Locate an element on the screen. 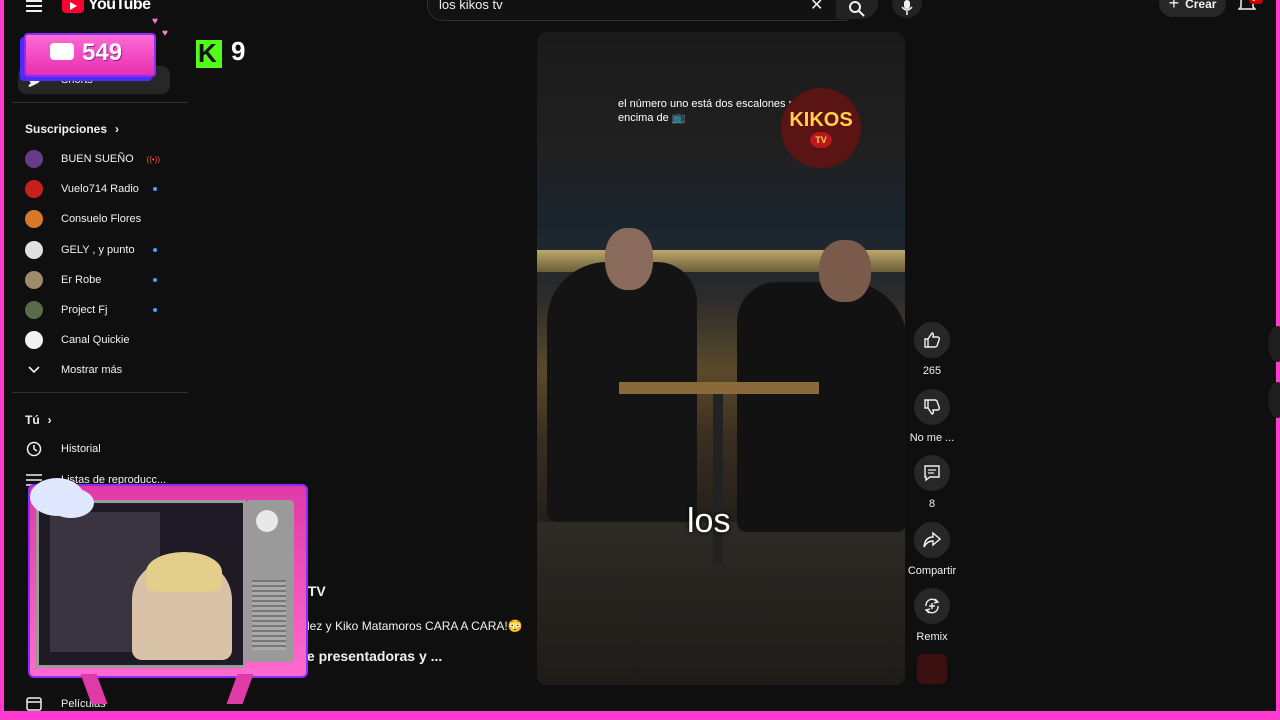 The width and height of the screenshot is (1280, 720). search-icon is located at coordinates (857, 9).